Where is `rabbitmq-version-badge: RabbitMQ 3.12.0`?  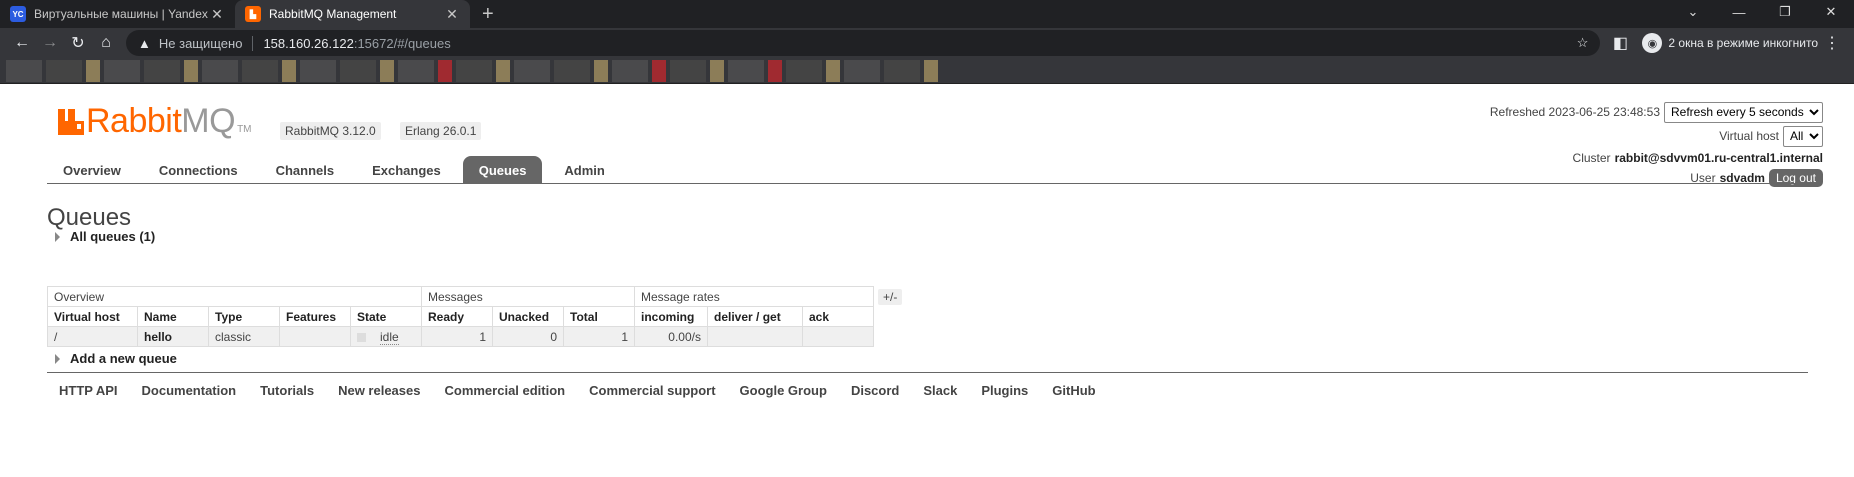
rabbitmq-version-badge: RabbitMQ 3.12.0 is located at coordinates (330, 131).